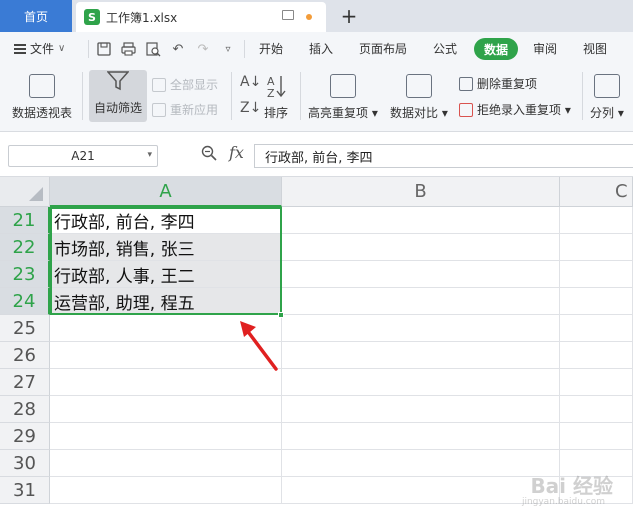 The width and height of the screenshot is (633, 507). What do you see at coordinates (25, 382) in the screenshot?
I see `row-header-27: 27` at bounding box center [25, 382].